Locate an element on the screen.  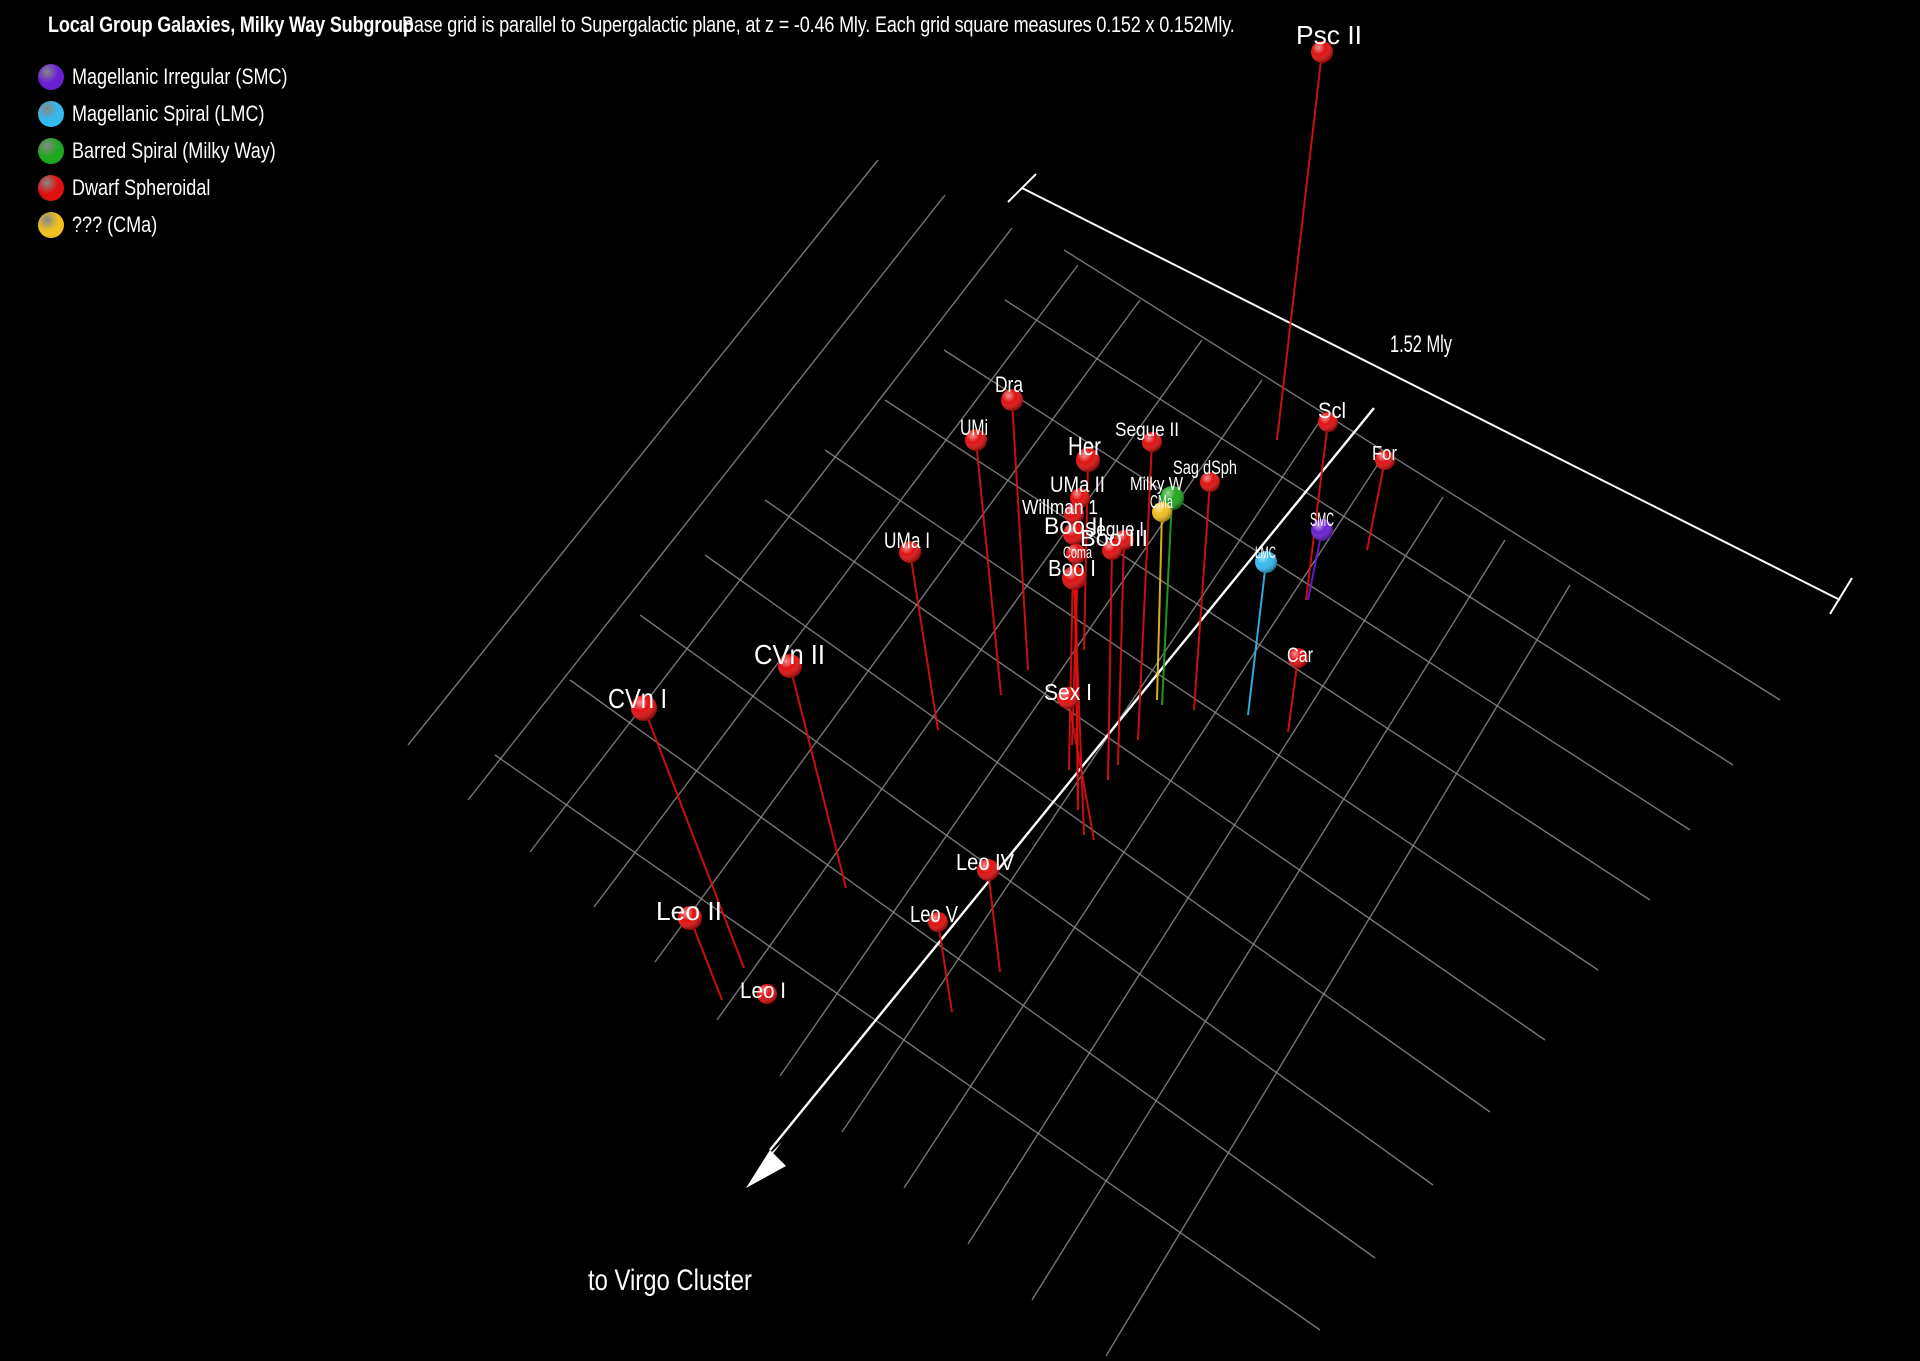
umi-label: UMi is located at coordinates (974, 427).